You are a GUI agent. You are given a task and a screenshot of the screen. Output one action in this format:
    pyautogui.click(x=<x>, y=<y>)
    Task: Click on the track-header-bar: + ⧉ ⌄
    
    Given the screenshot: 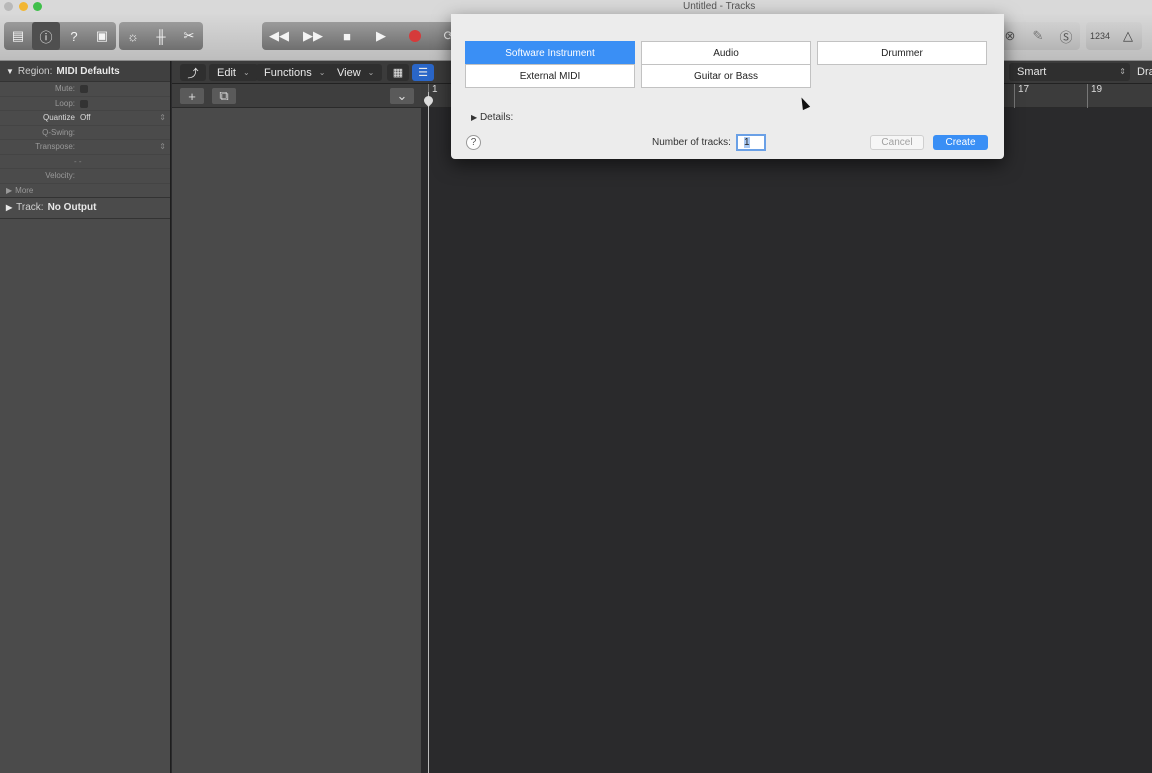 What is the action you would take?
    pyautogui.click(x=296, y=96)
    